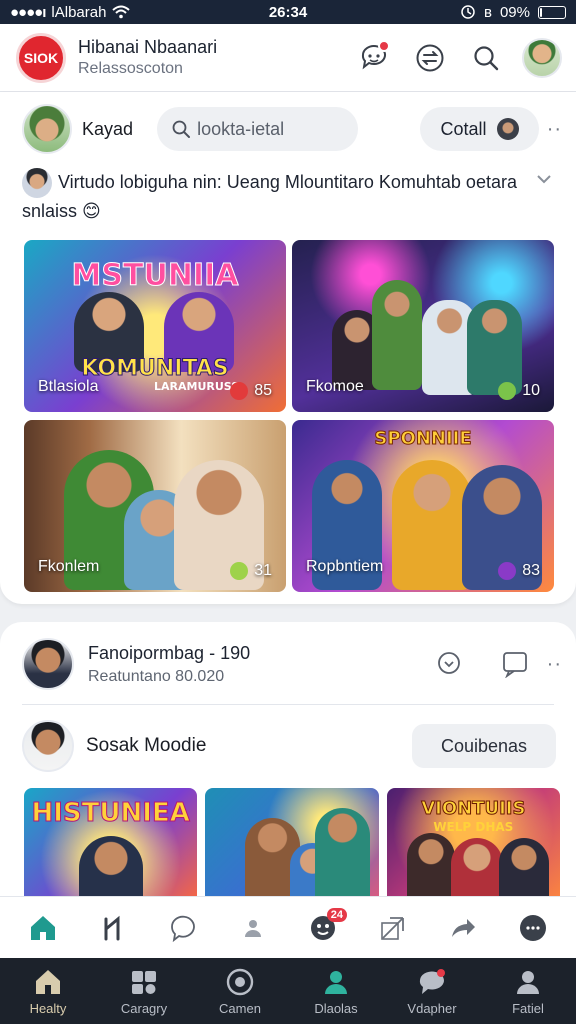 The height and width of the screenshot is (1024, 576). Describe the element at coordinates (48, 746) in the screenshot. I see `suggestion-avatar` at that location.